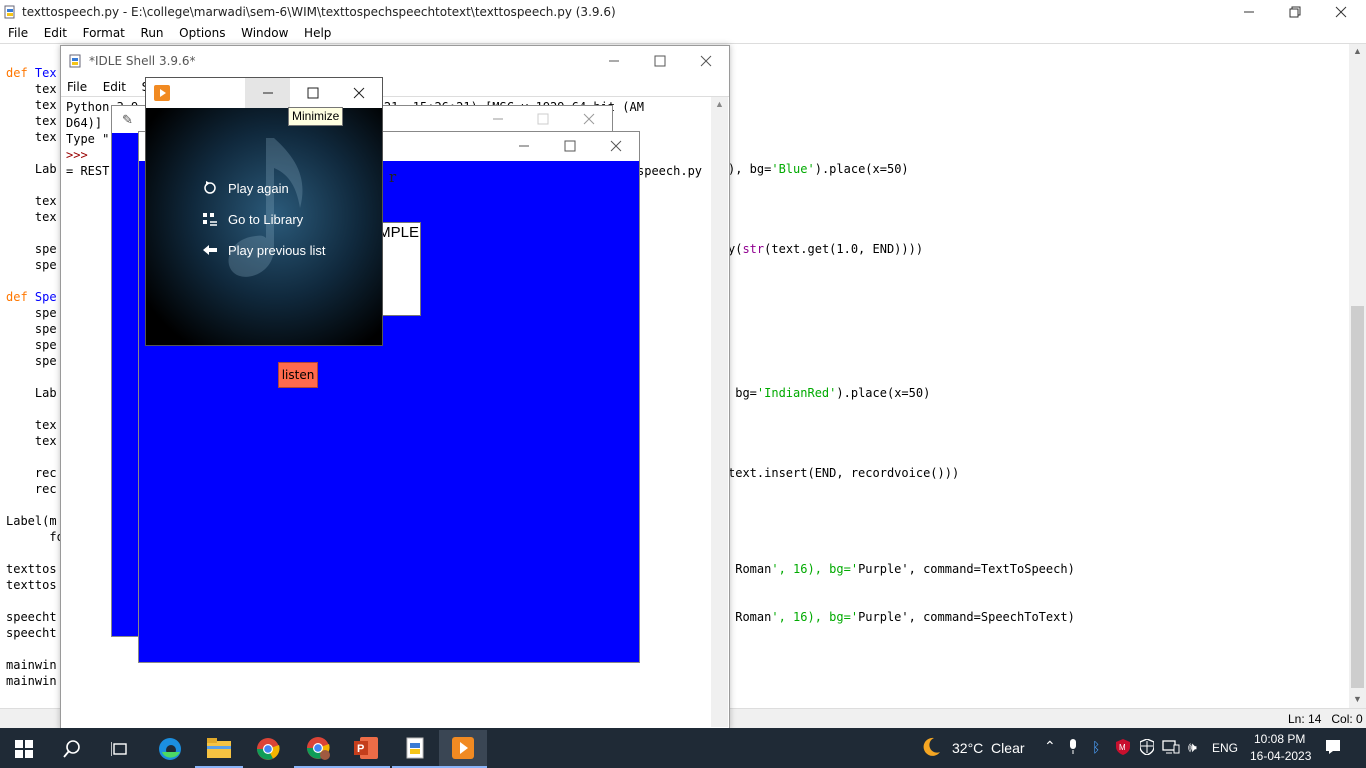 This screenshot has width=1366, height=768. I want to click on file-explorer-icon, so click(219, 749).